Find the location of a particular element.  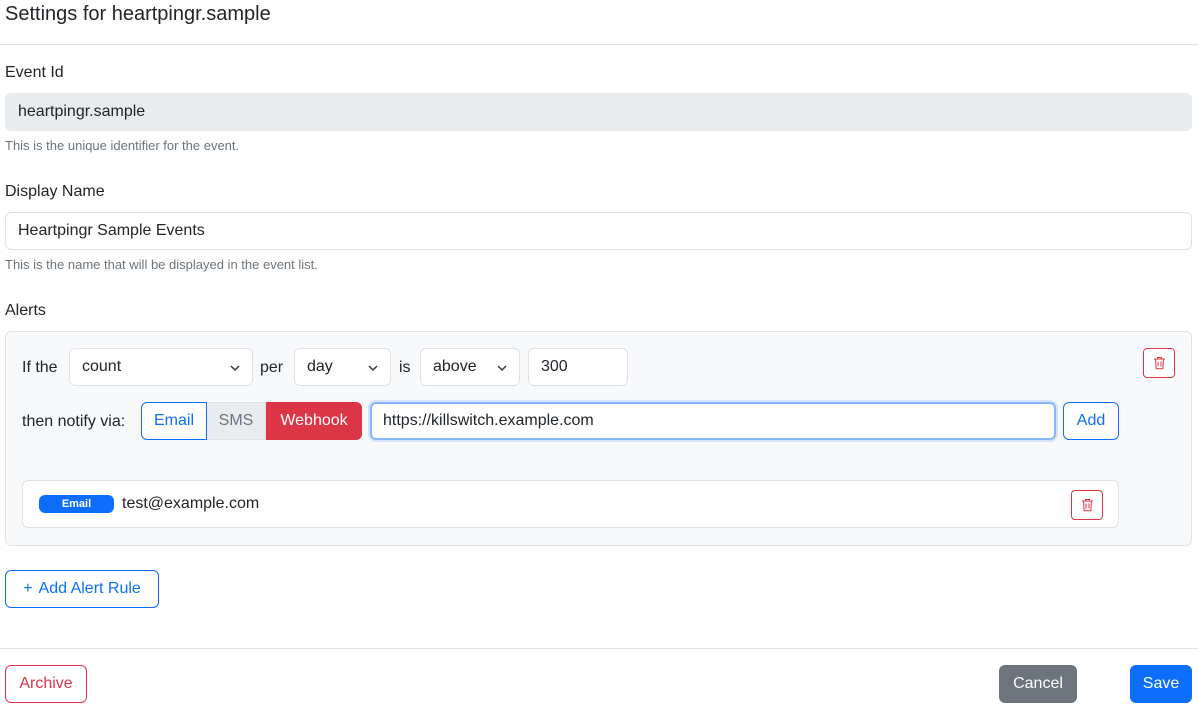

metric-select: count is located at coordinates (161, 367).